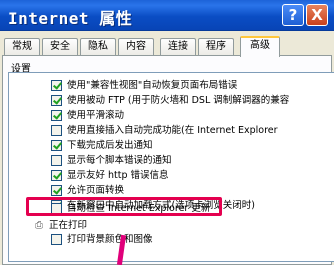  I want to click on setting-label: 显示友好 http 错误信息, so click(118, 175).